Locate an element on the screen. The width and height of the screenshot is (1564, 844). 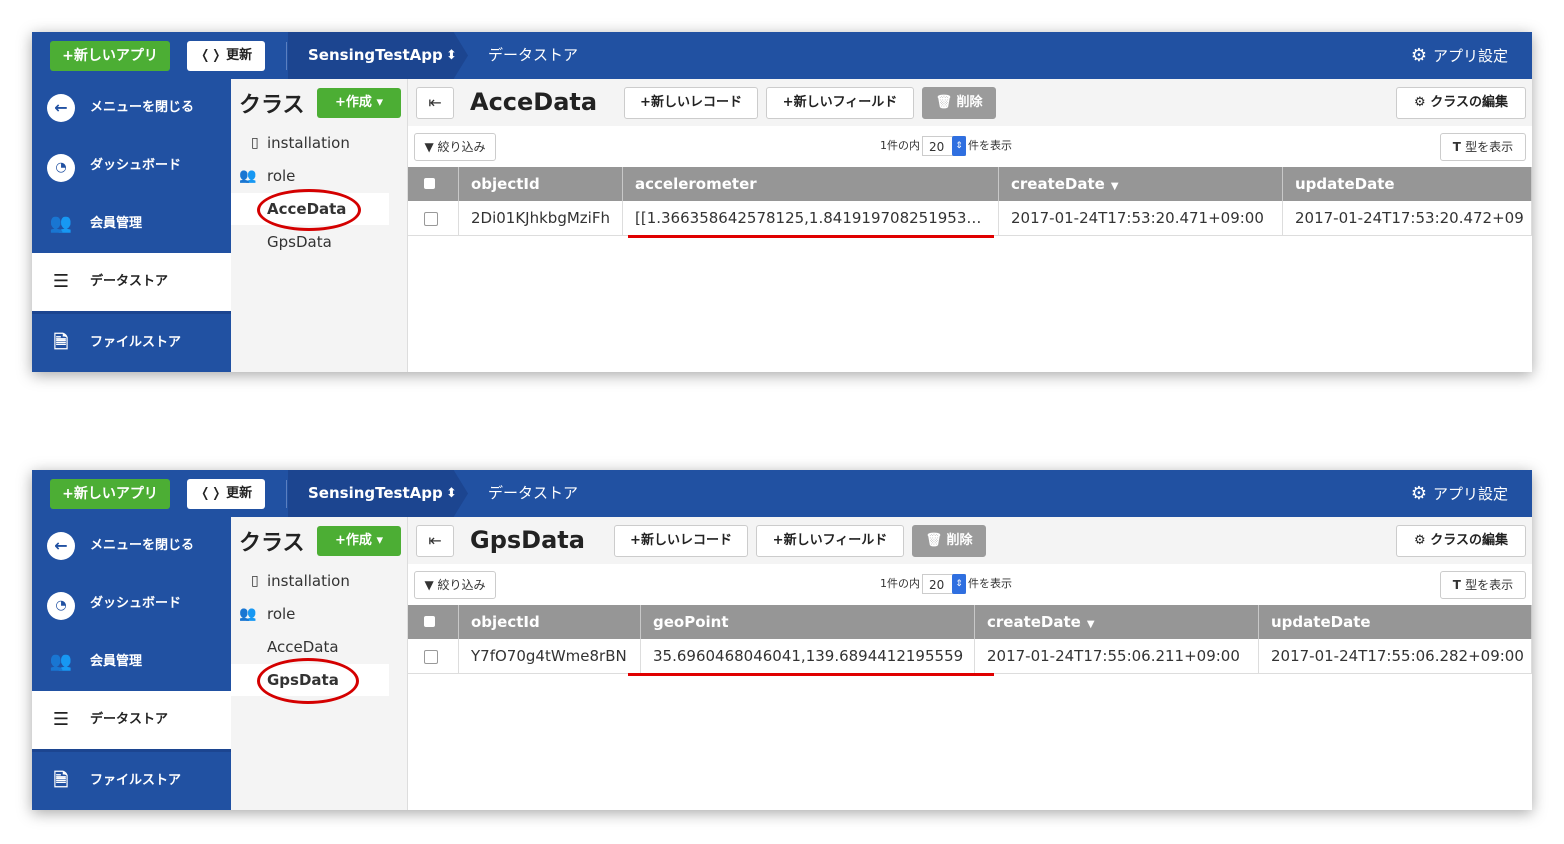
filter-label: 絞り込み is located at coordinates (461, 585).